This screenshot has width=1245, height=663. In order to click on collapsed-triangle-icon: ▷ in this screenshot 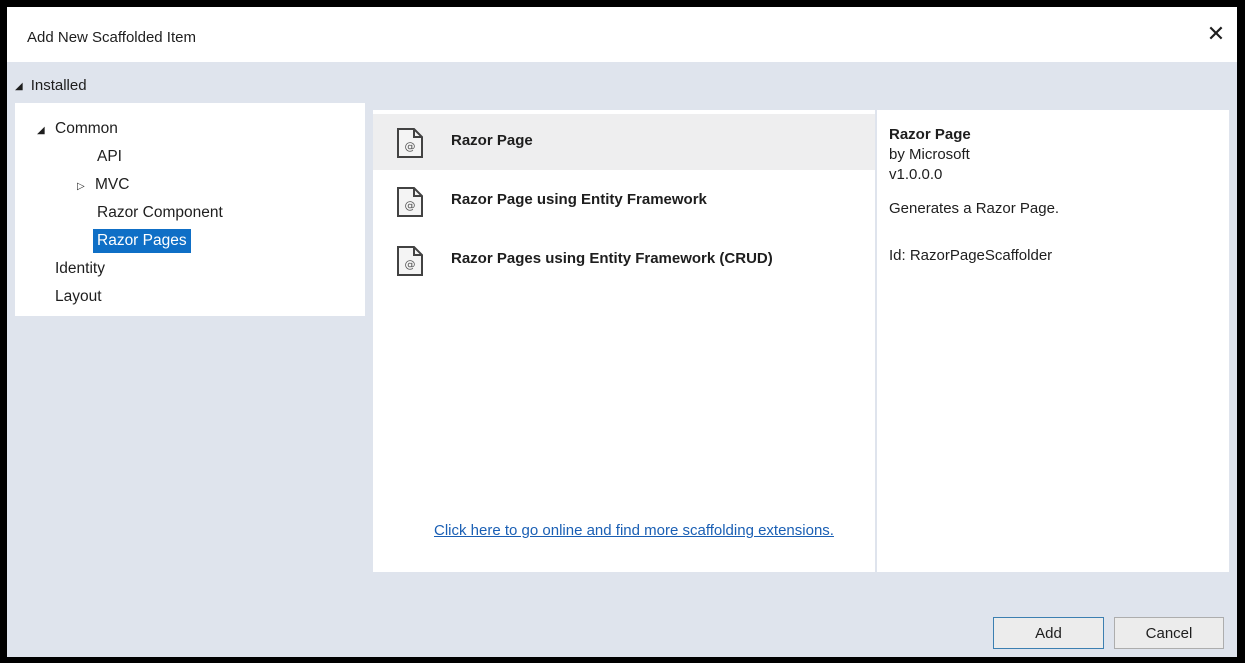, I will do `click(81, 186)`.